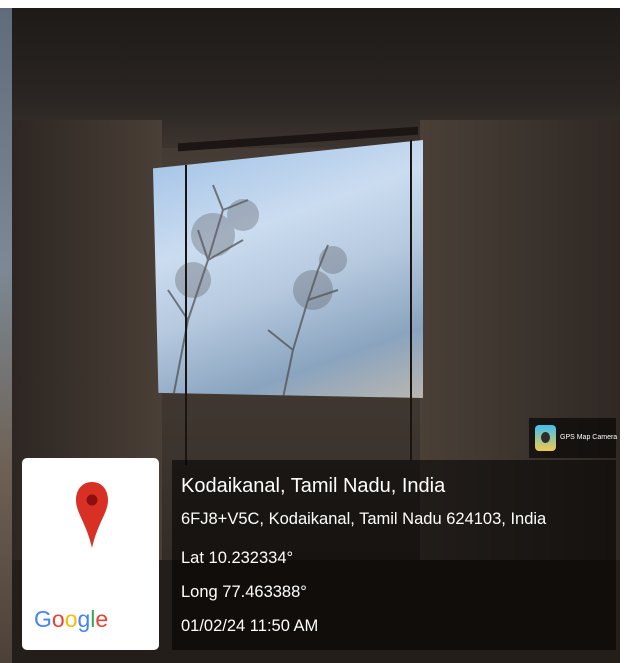  I want to click on google-logo: Google, so click(71, 619).